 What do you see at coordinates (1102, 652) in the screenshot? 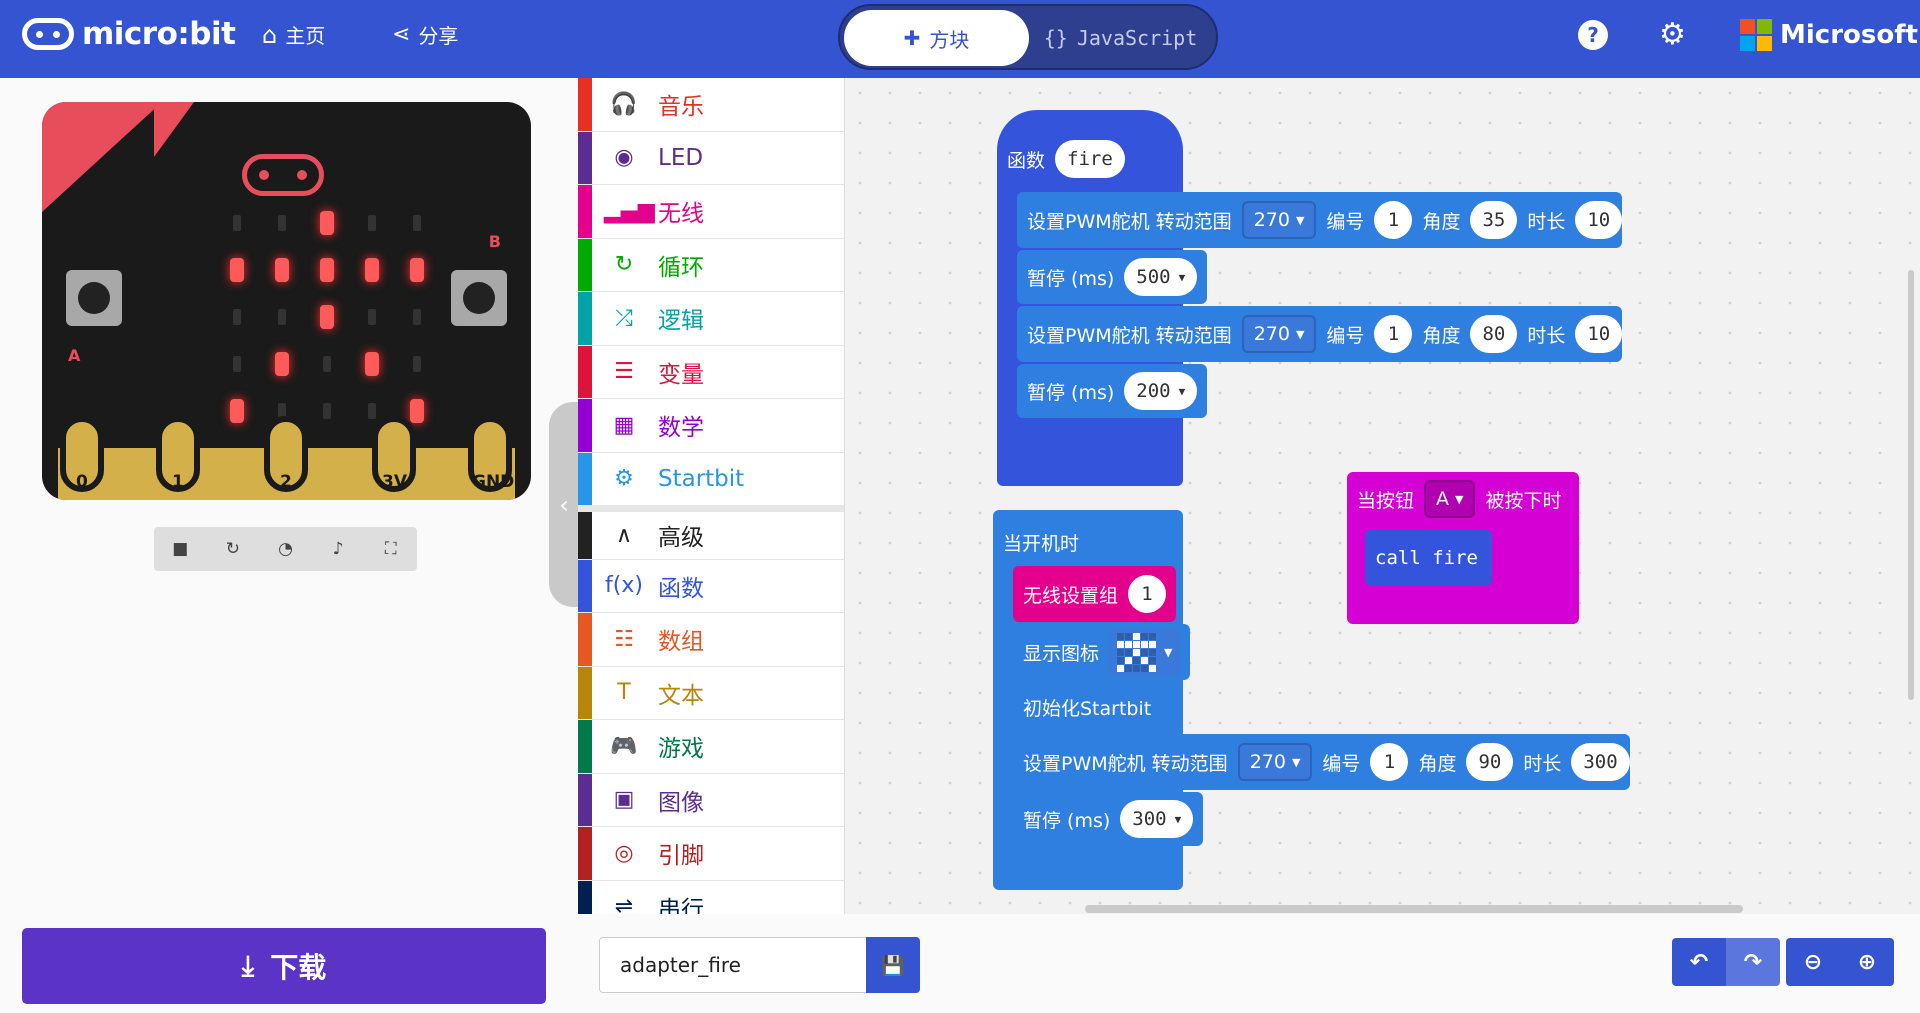
I see `show-icon-block: 显示图标 ▼` at bounding box center [1102, 652].